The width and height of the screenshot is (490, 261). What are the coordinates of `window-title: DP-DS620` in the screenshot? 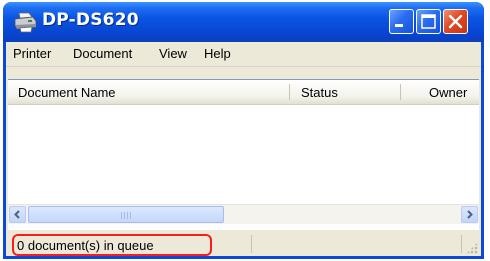 It's located at (90, 20).